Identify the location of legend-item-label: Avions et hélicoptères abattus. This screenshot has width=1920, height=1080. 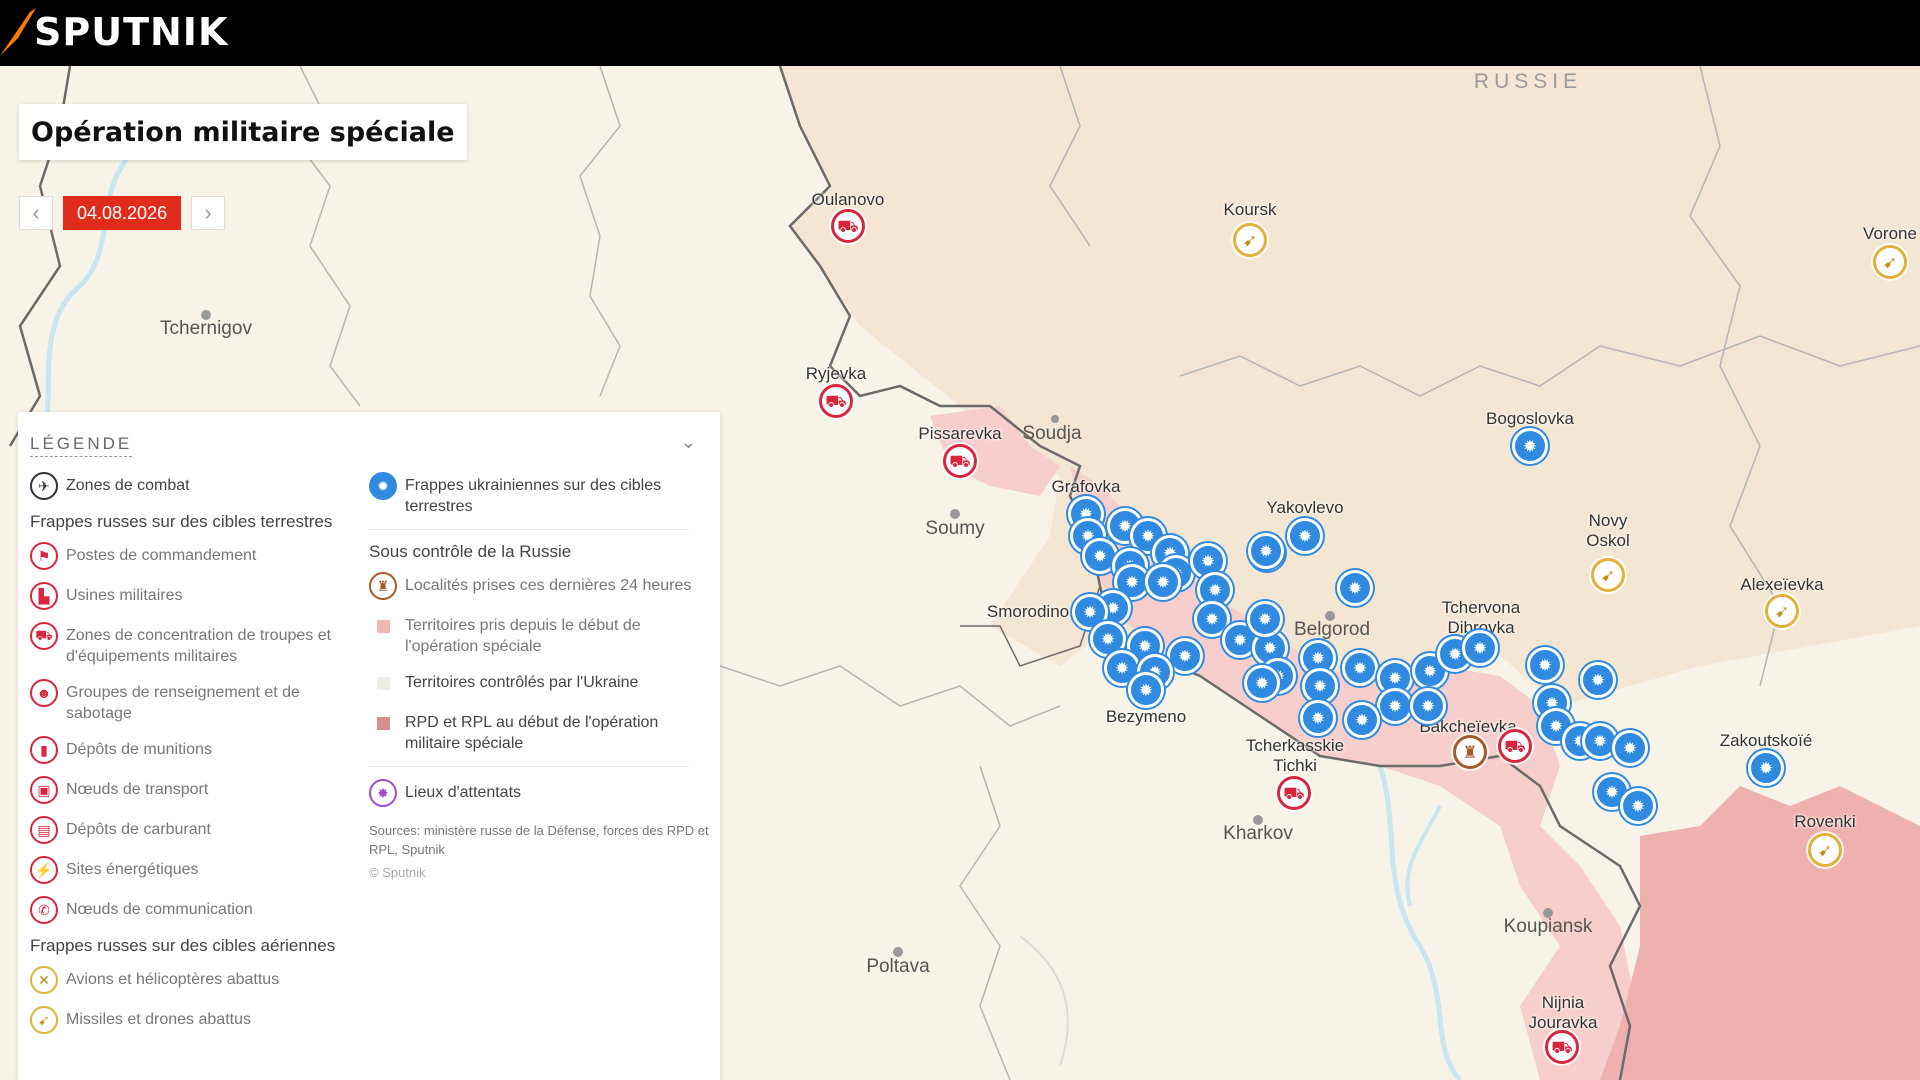
(173, 979).